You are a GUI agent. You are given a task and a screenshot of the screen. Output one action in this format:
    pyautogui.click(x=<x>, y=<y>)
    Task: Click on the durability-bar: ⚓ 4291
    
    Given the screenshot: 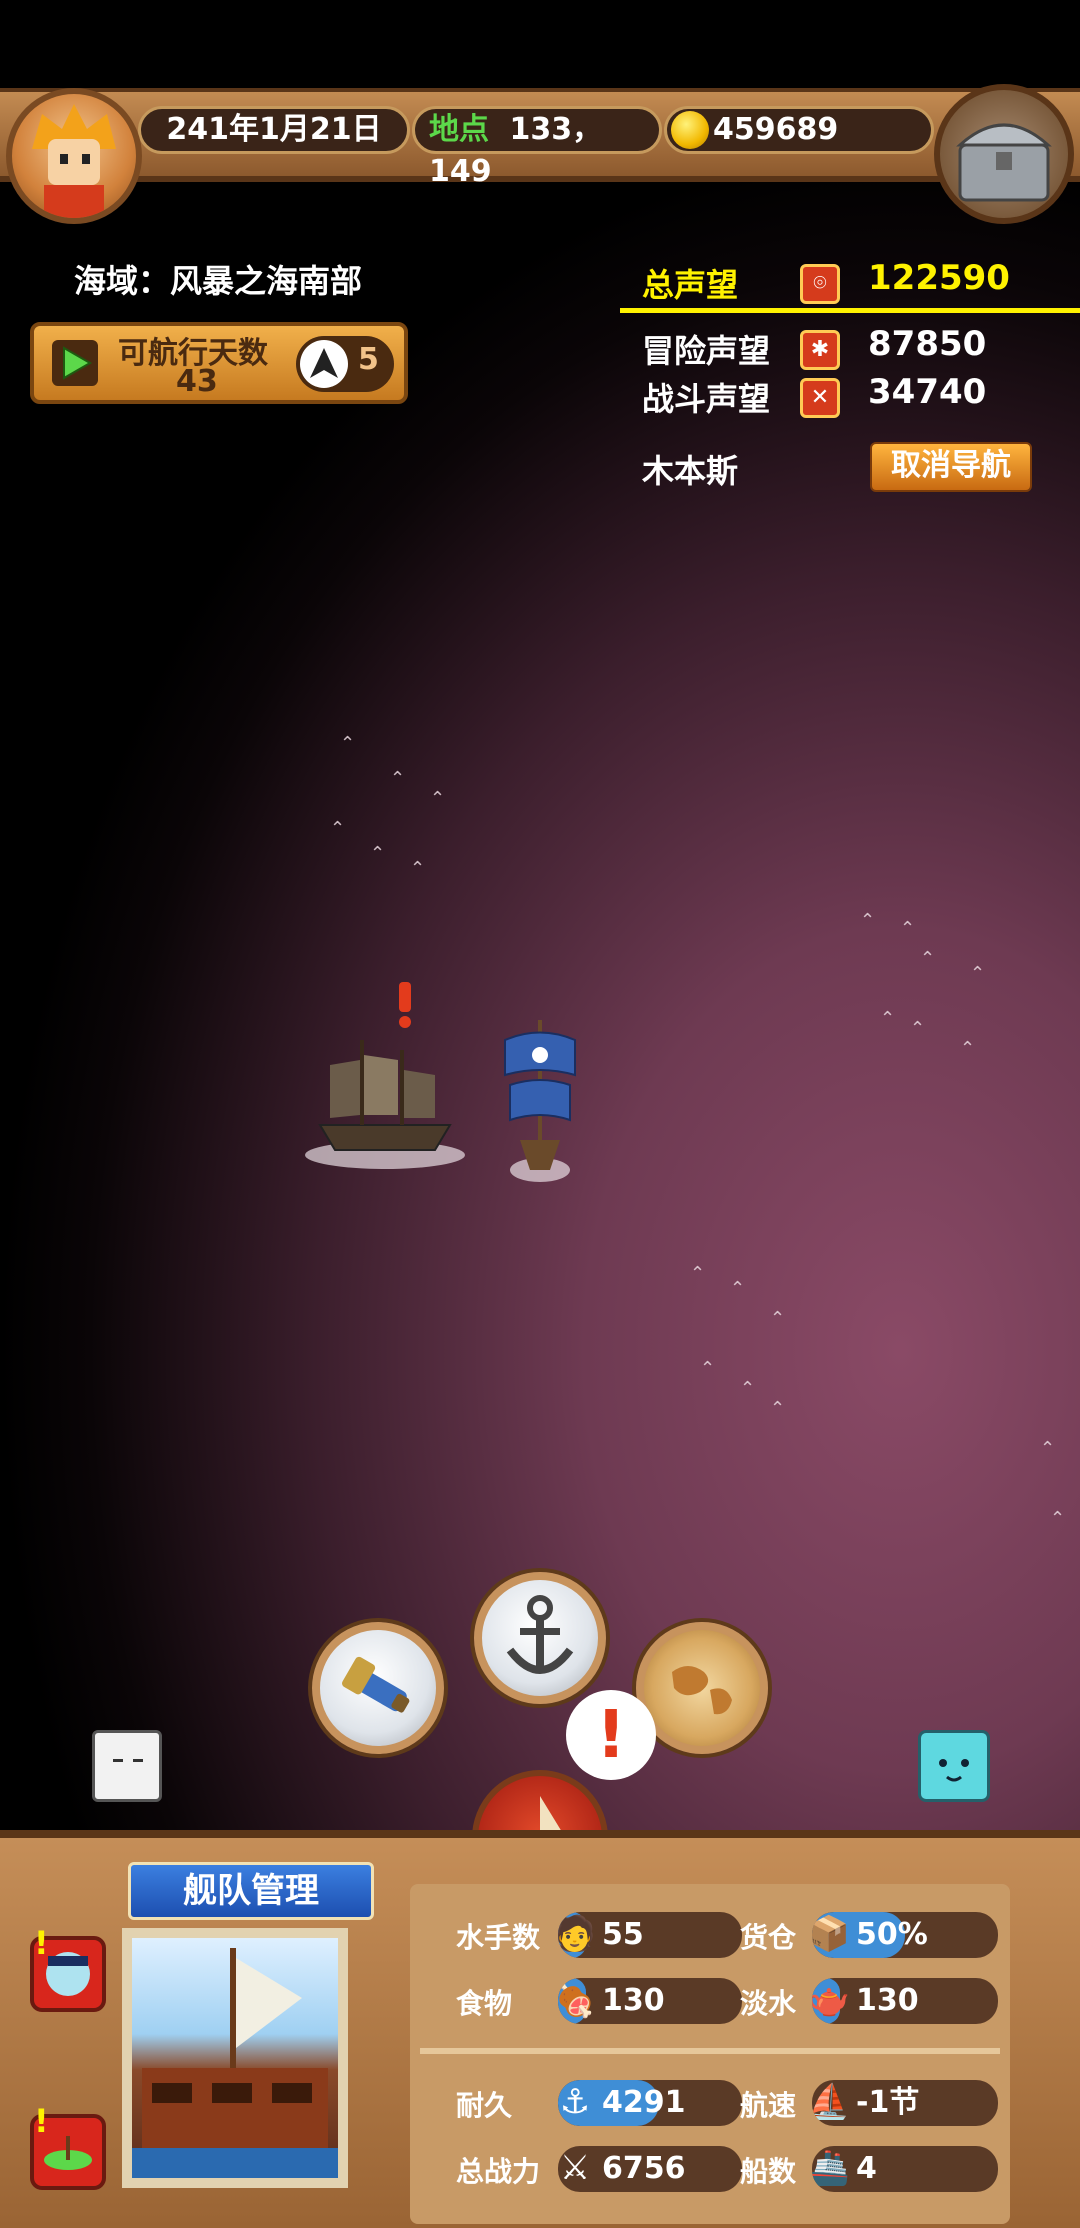 What is the action you would take?
    pyautogui.click(x=650, y=2103)
    